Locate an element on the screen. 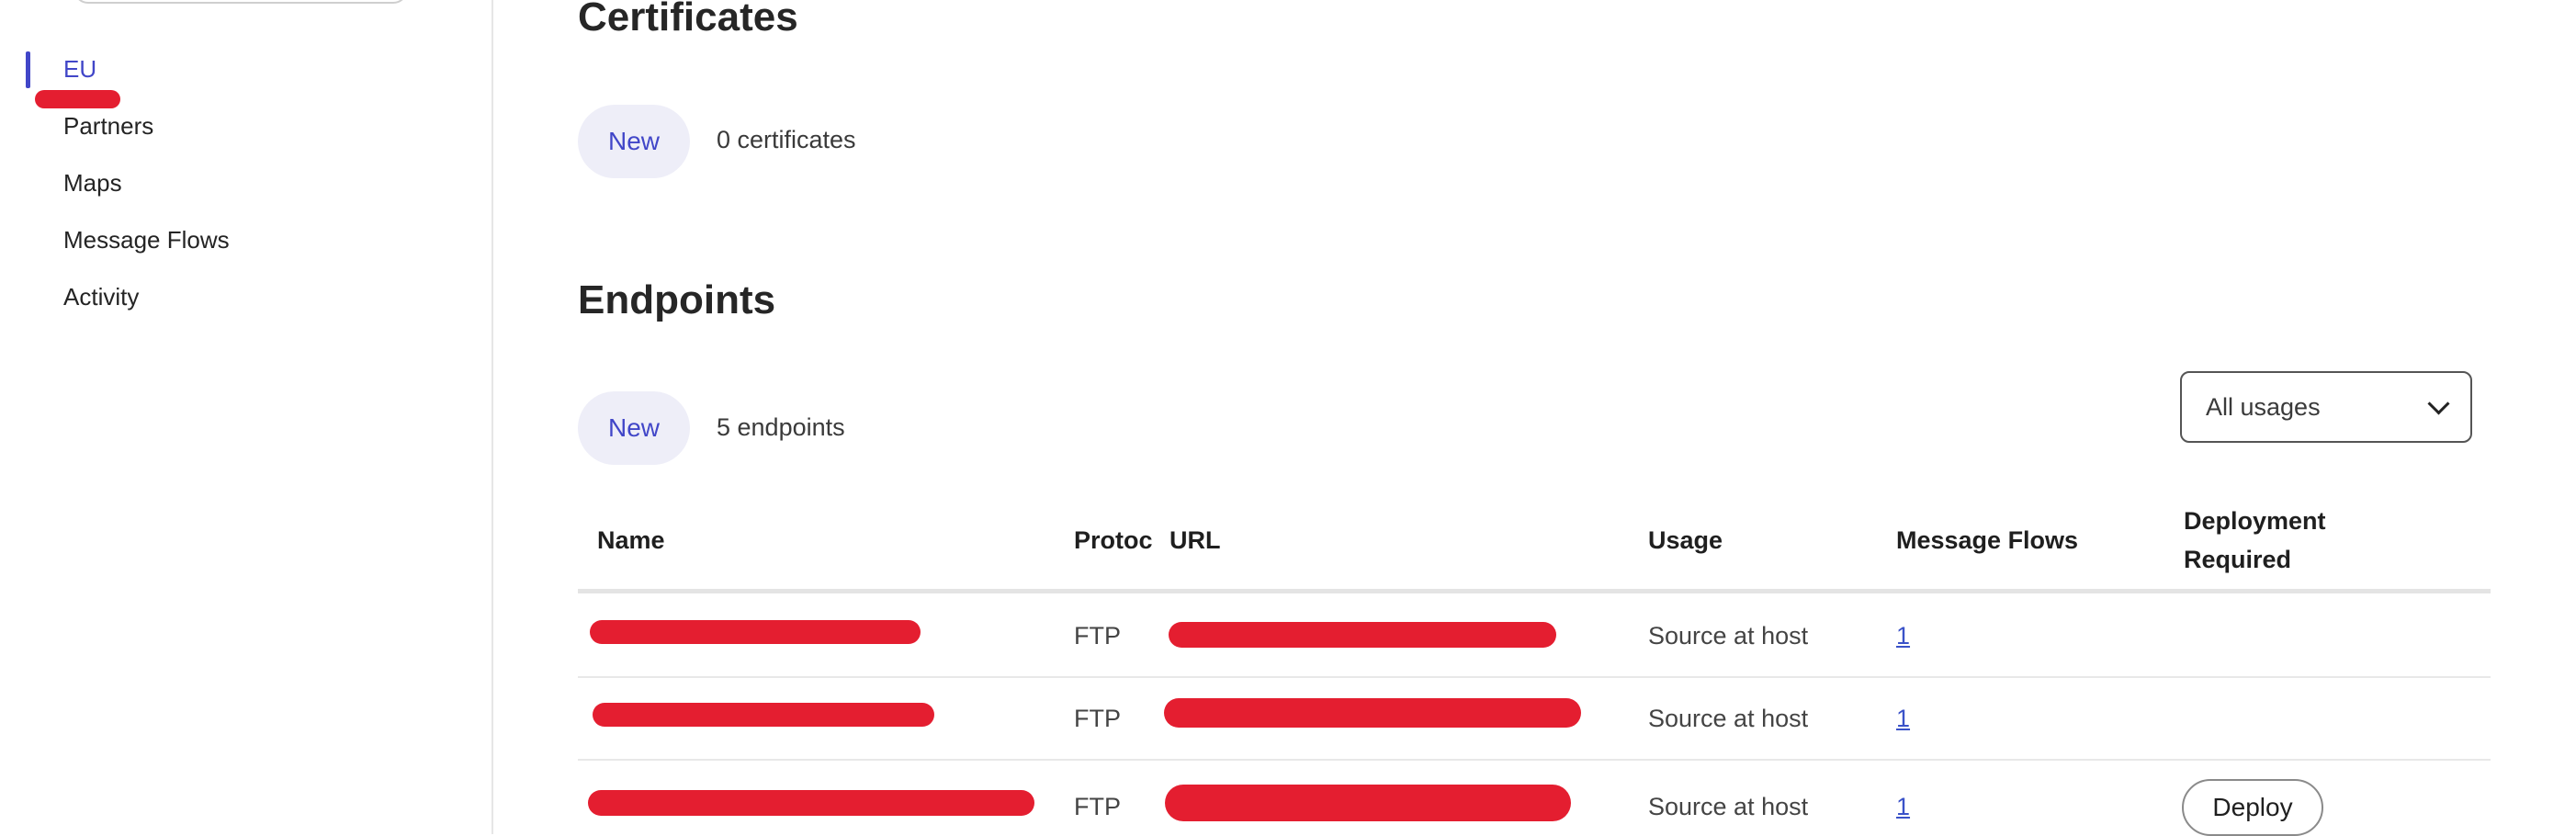 This screenshot has width=2576, height=836. deploy-button: Deploy is located at coordinates (2252, 807).